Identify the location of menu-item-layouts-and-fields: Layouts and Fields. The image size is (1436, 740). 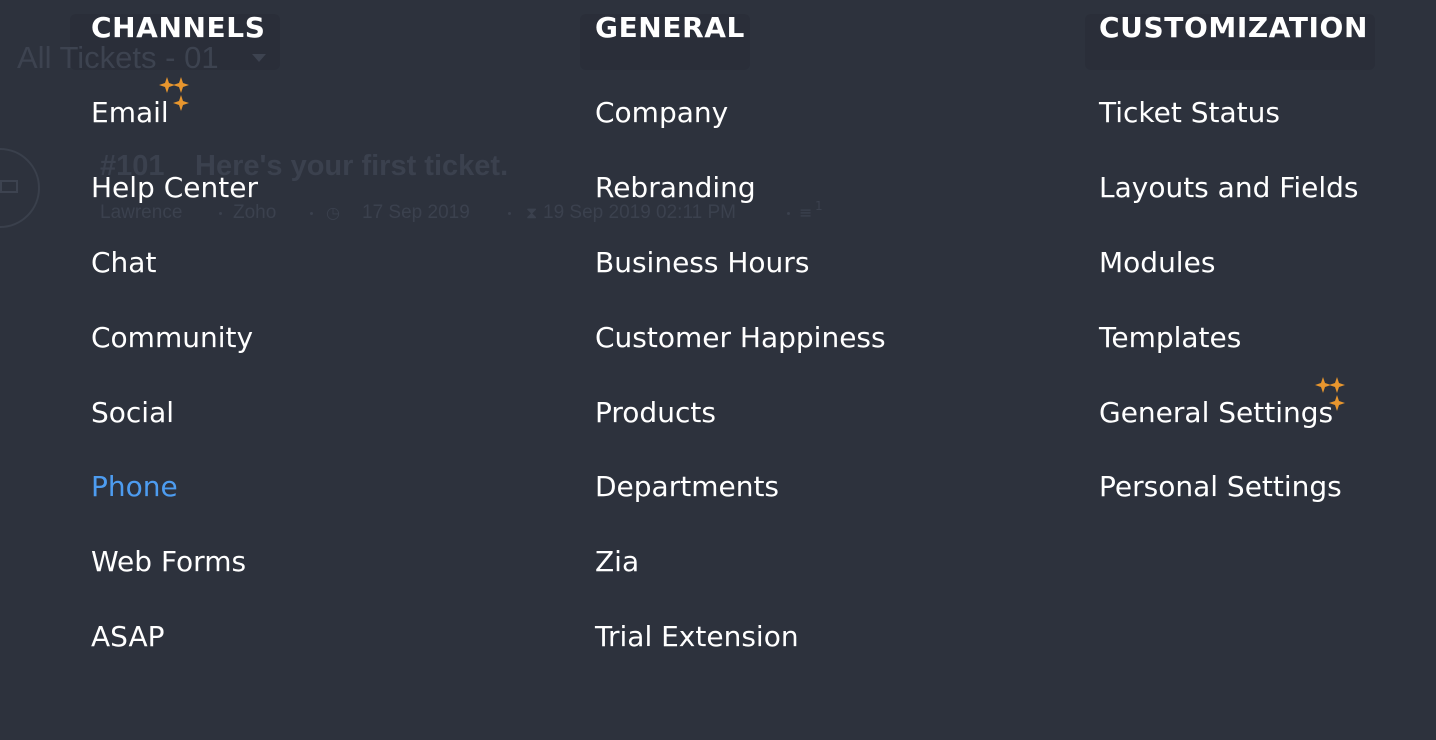
(1228, 188).